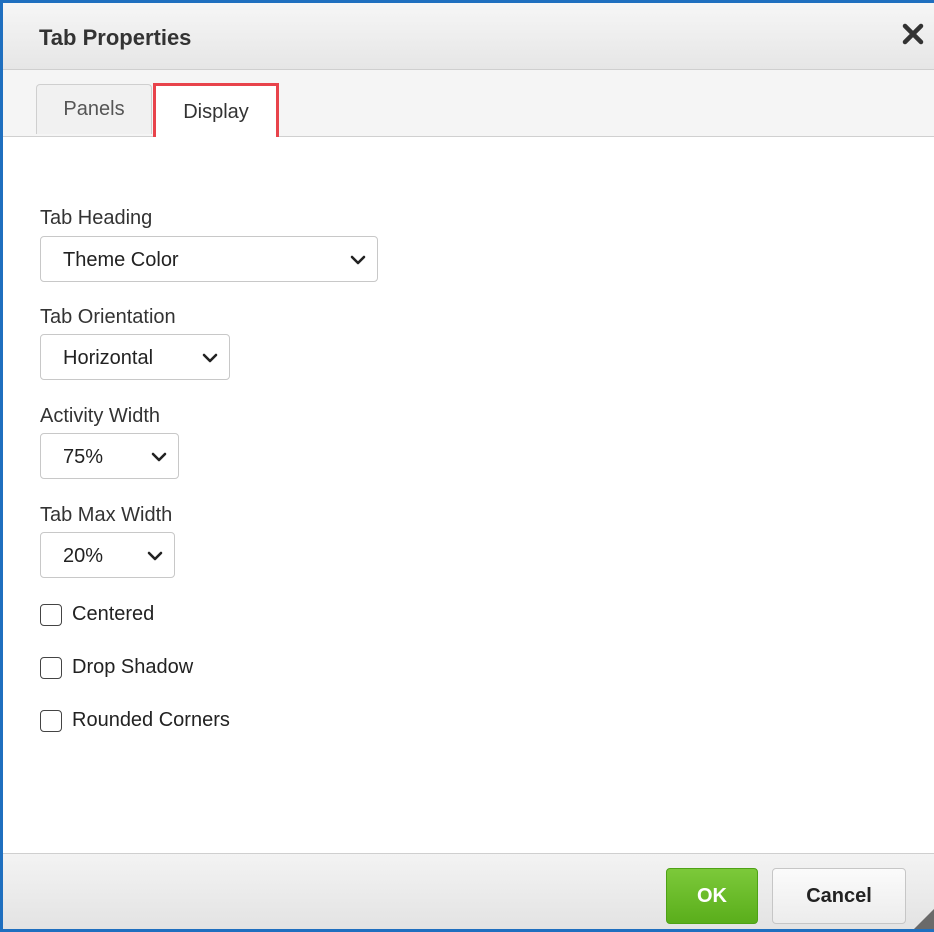  Describe the element at coordinates (107, 555) in the screenshot. I see `tab-max-width-select: 20%` at that location.